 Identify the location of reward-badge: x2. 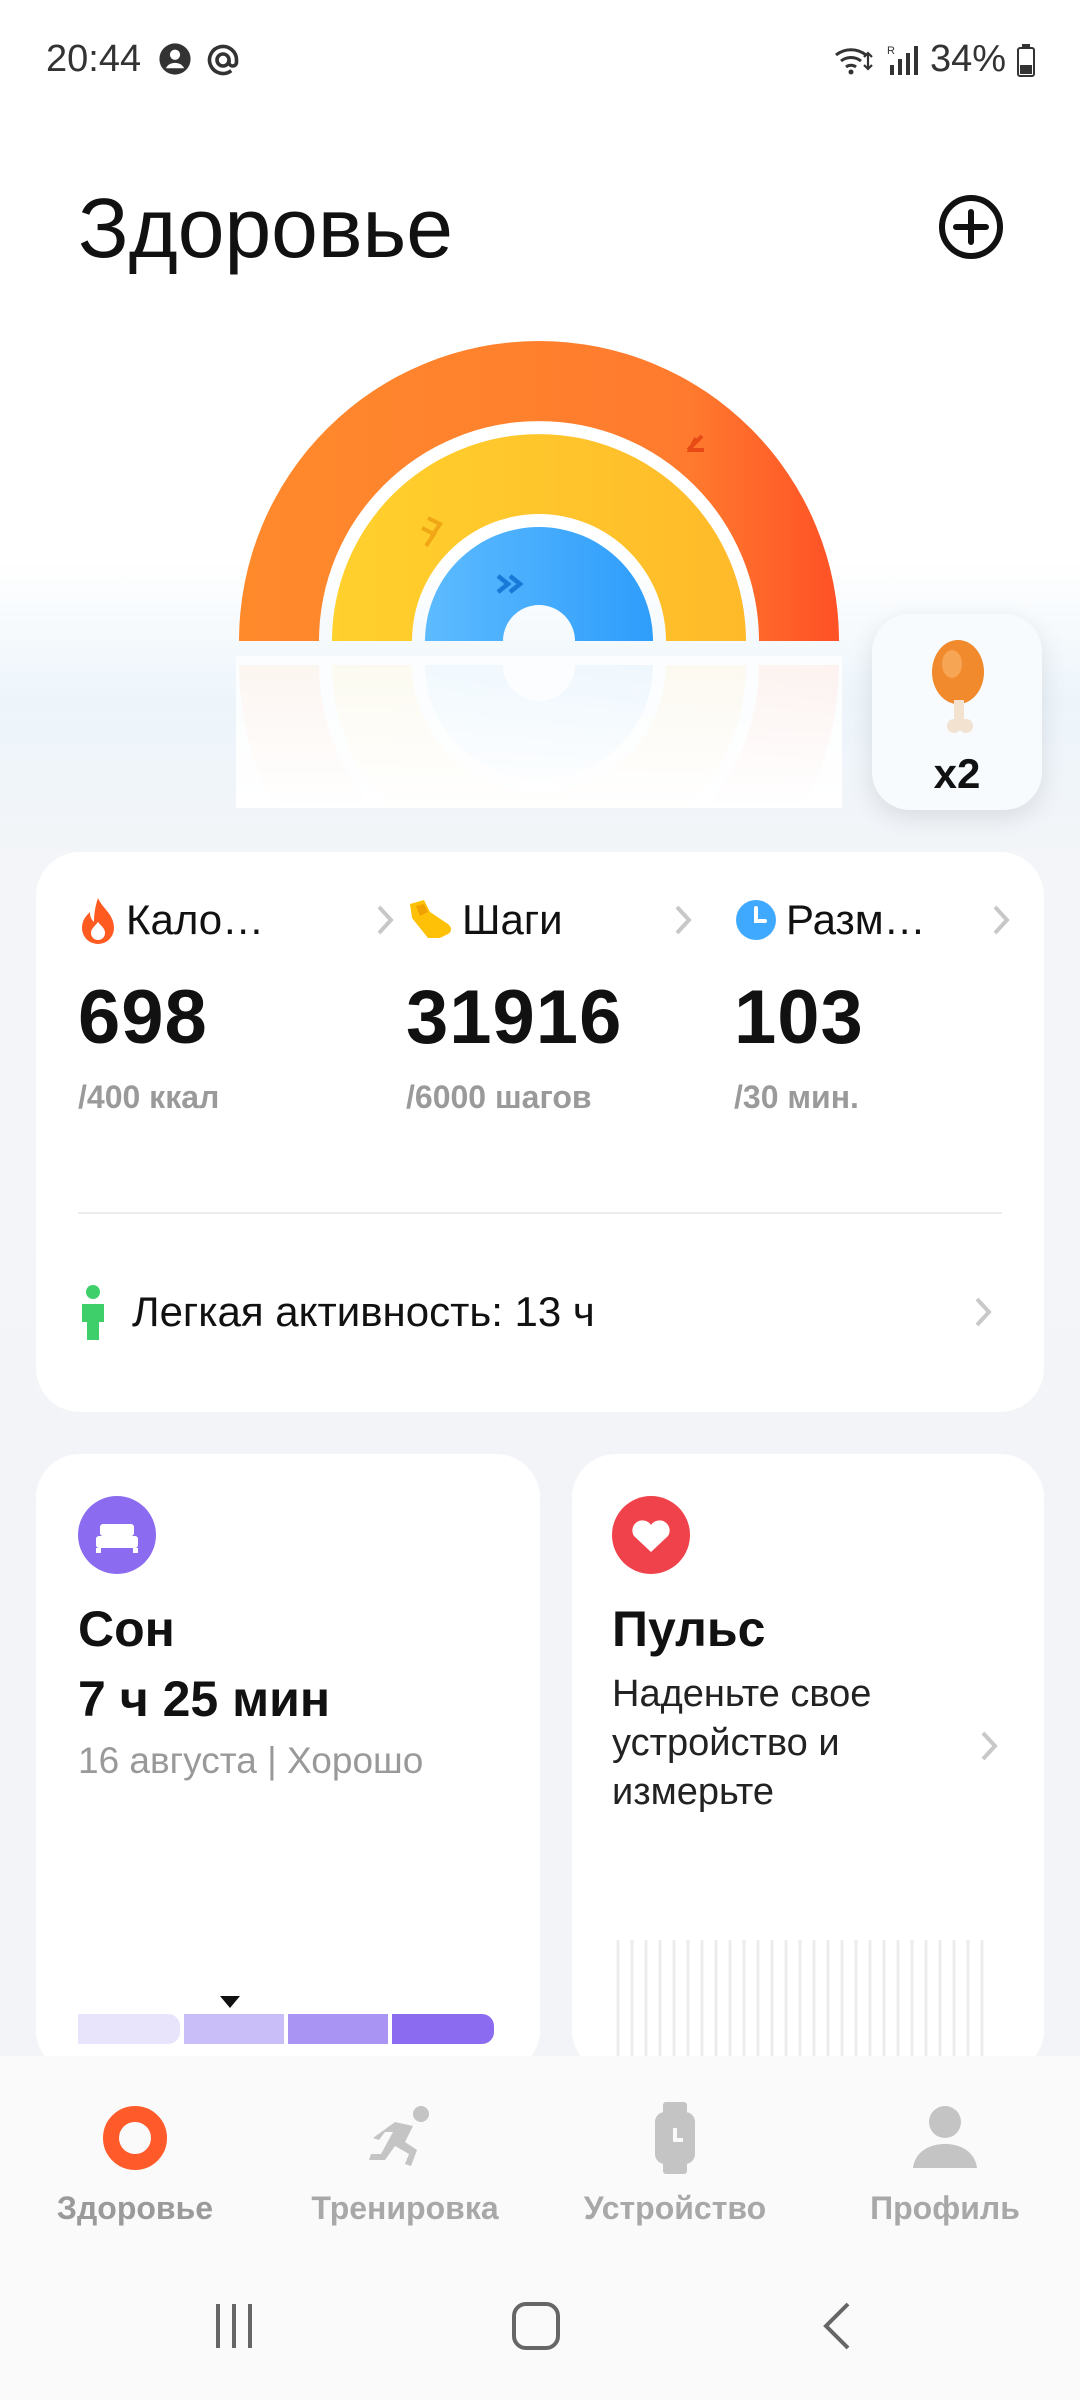
(957, 712).